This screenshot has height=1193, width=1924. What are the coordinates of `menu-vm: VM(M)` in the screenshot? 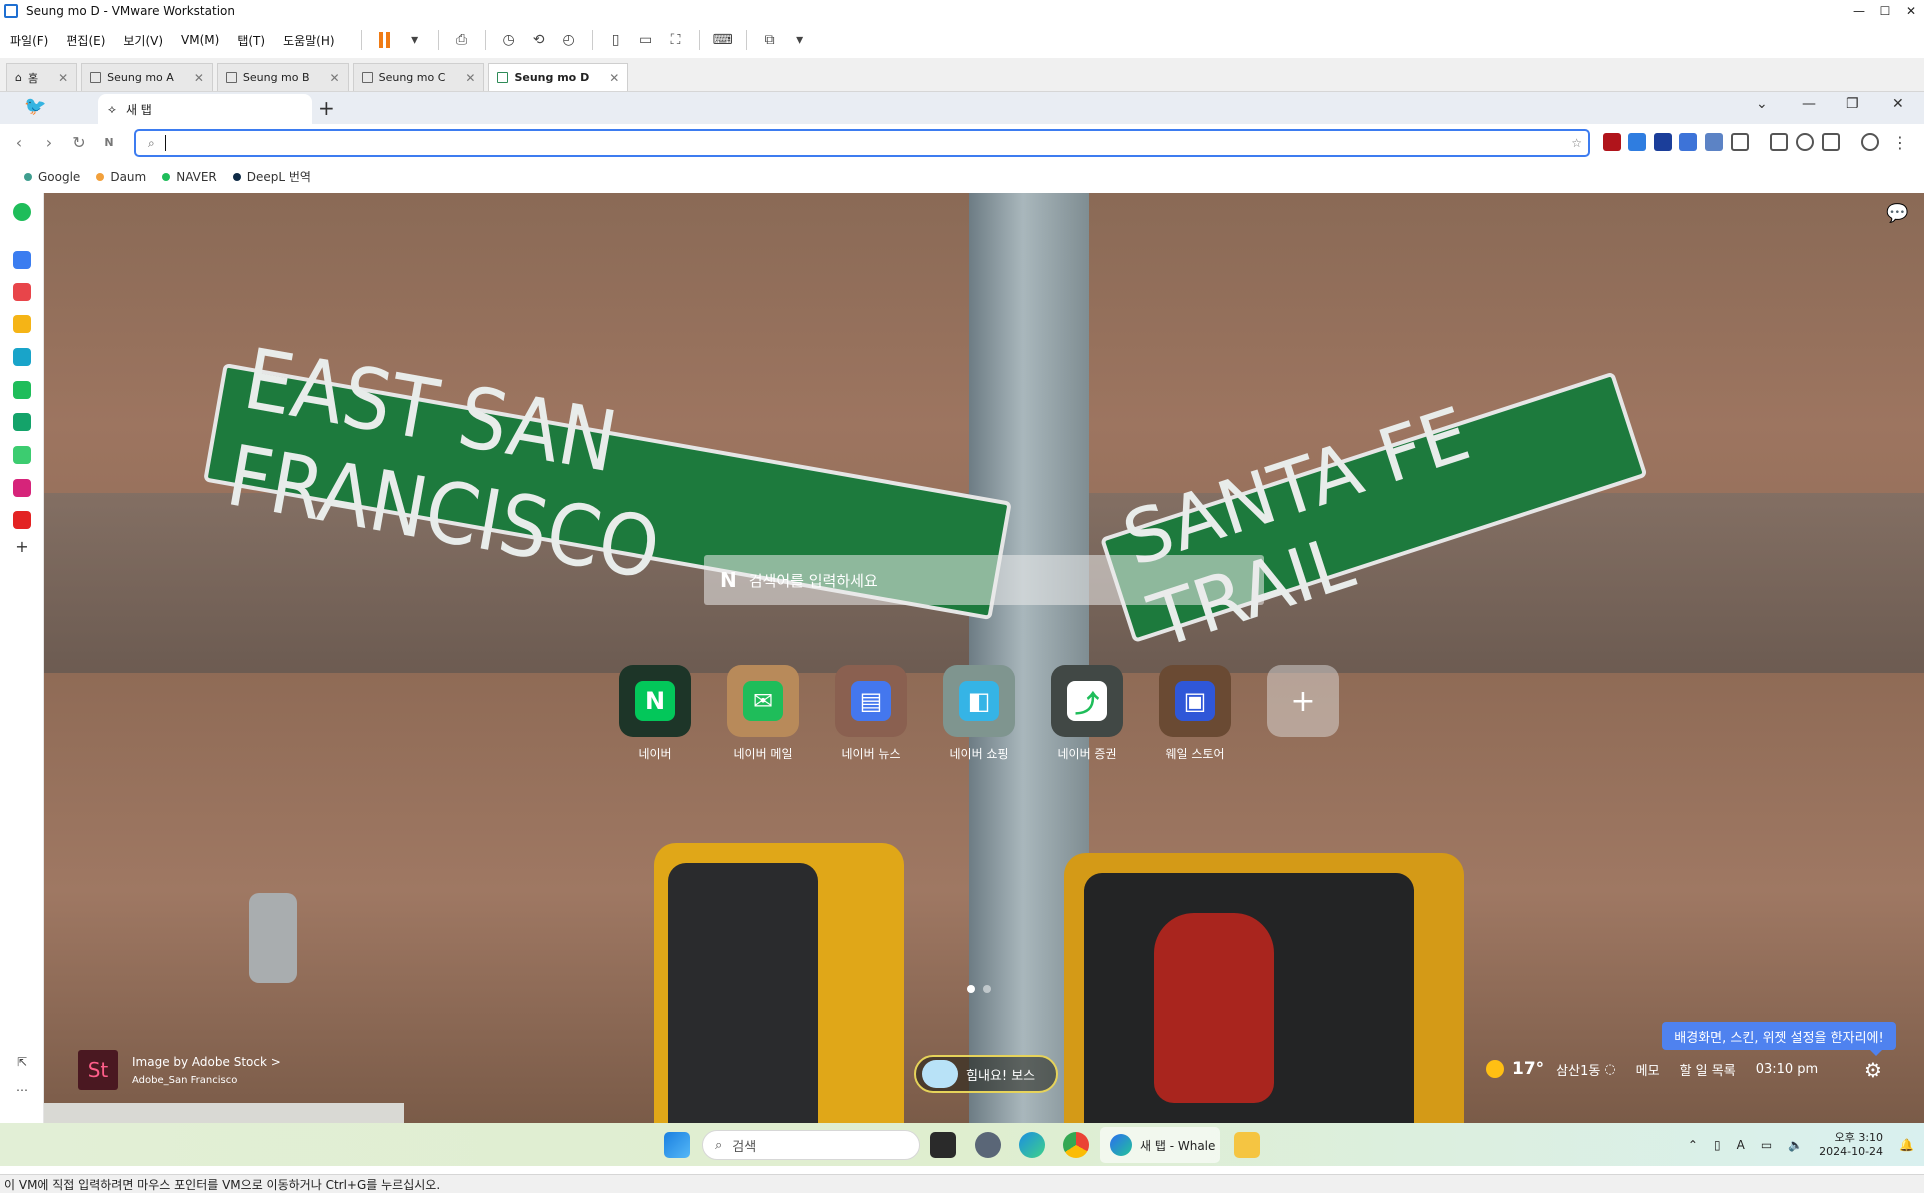 It's located at (200, 40).